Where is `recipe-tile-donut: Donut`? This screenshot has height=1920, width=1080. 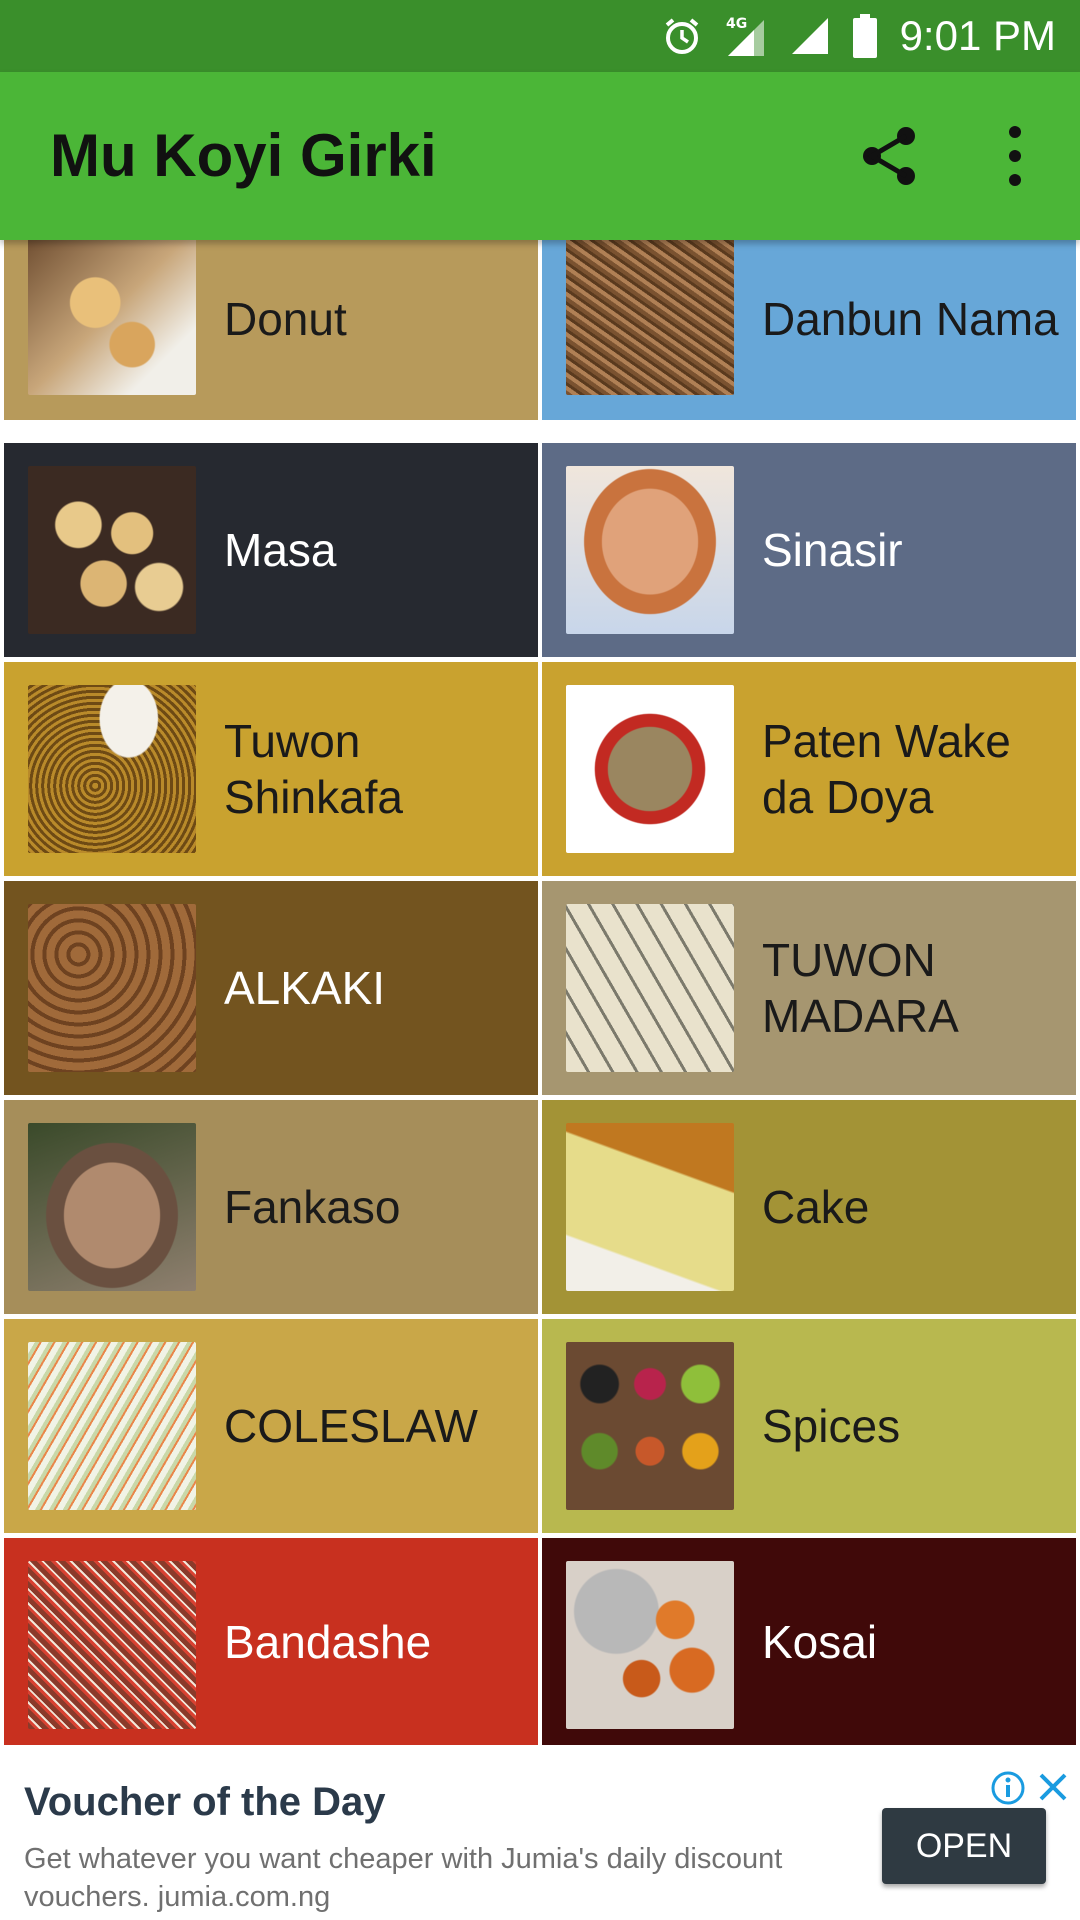
recipe-tile-donut: Donut is located at coordinates (271, 330).